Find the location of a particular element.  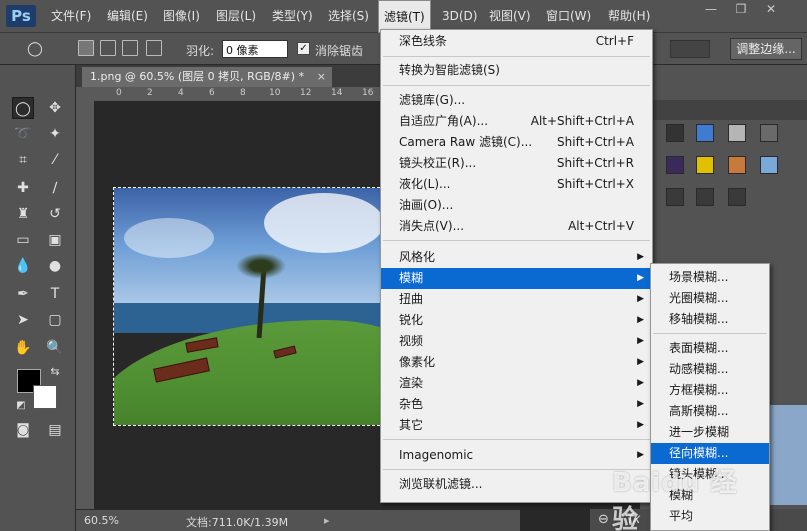

filter-blur: 模糊 ▶ is located at coordinates (516, 278).